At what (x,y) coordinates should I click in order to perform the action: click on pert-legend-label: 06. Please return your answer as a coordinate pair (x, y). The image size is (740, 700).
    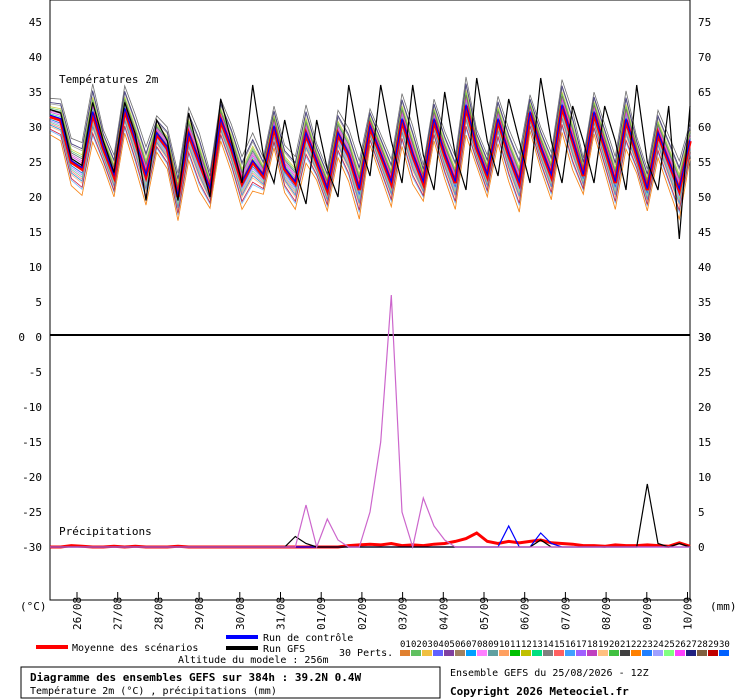
    Looking at the image, I should click on (460, 645).